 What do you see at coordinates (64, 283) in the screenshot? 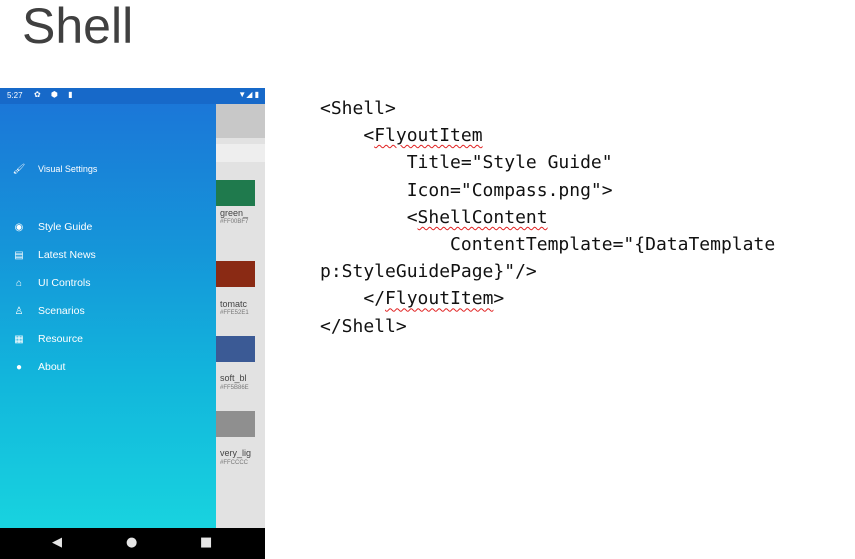
I see `drawer-item-label: UI Controls` at bounding box center [64, 283].